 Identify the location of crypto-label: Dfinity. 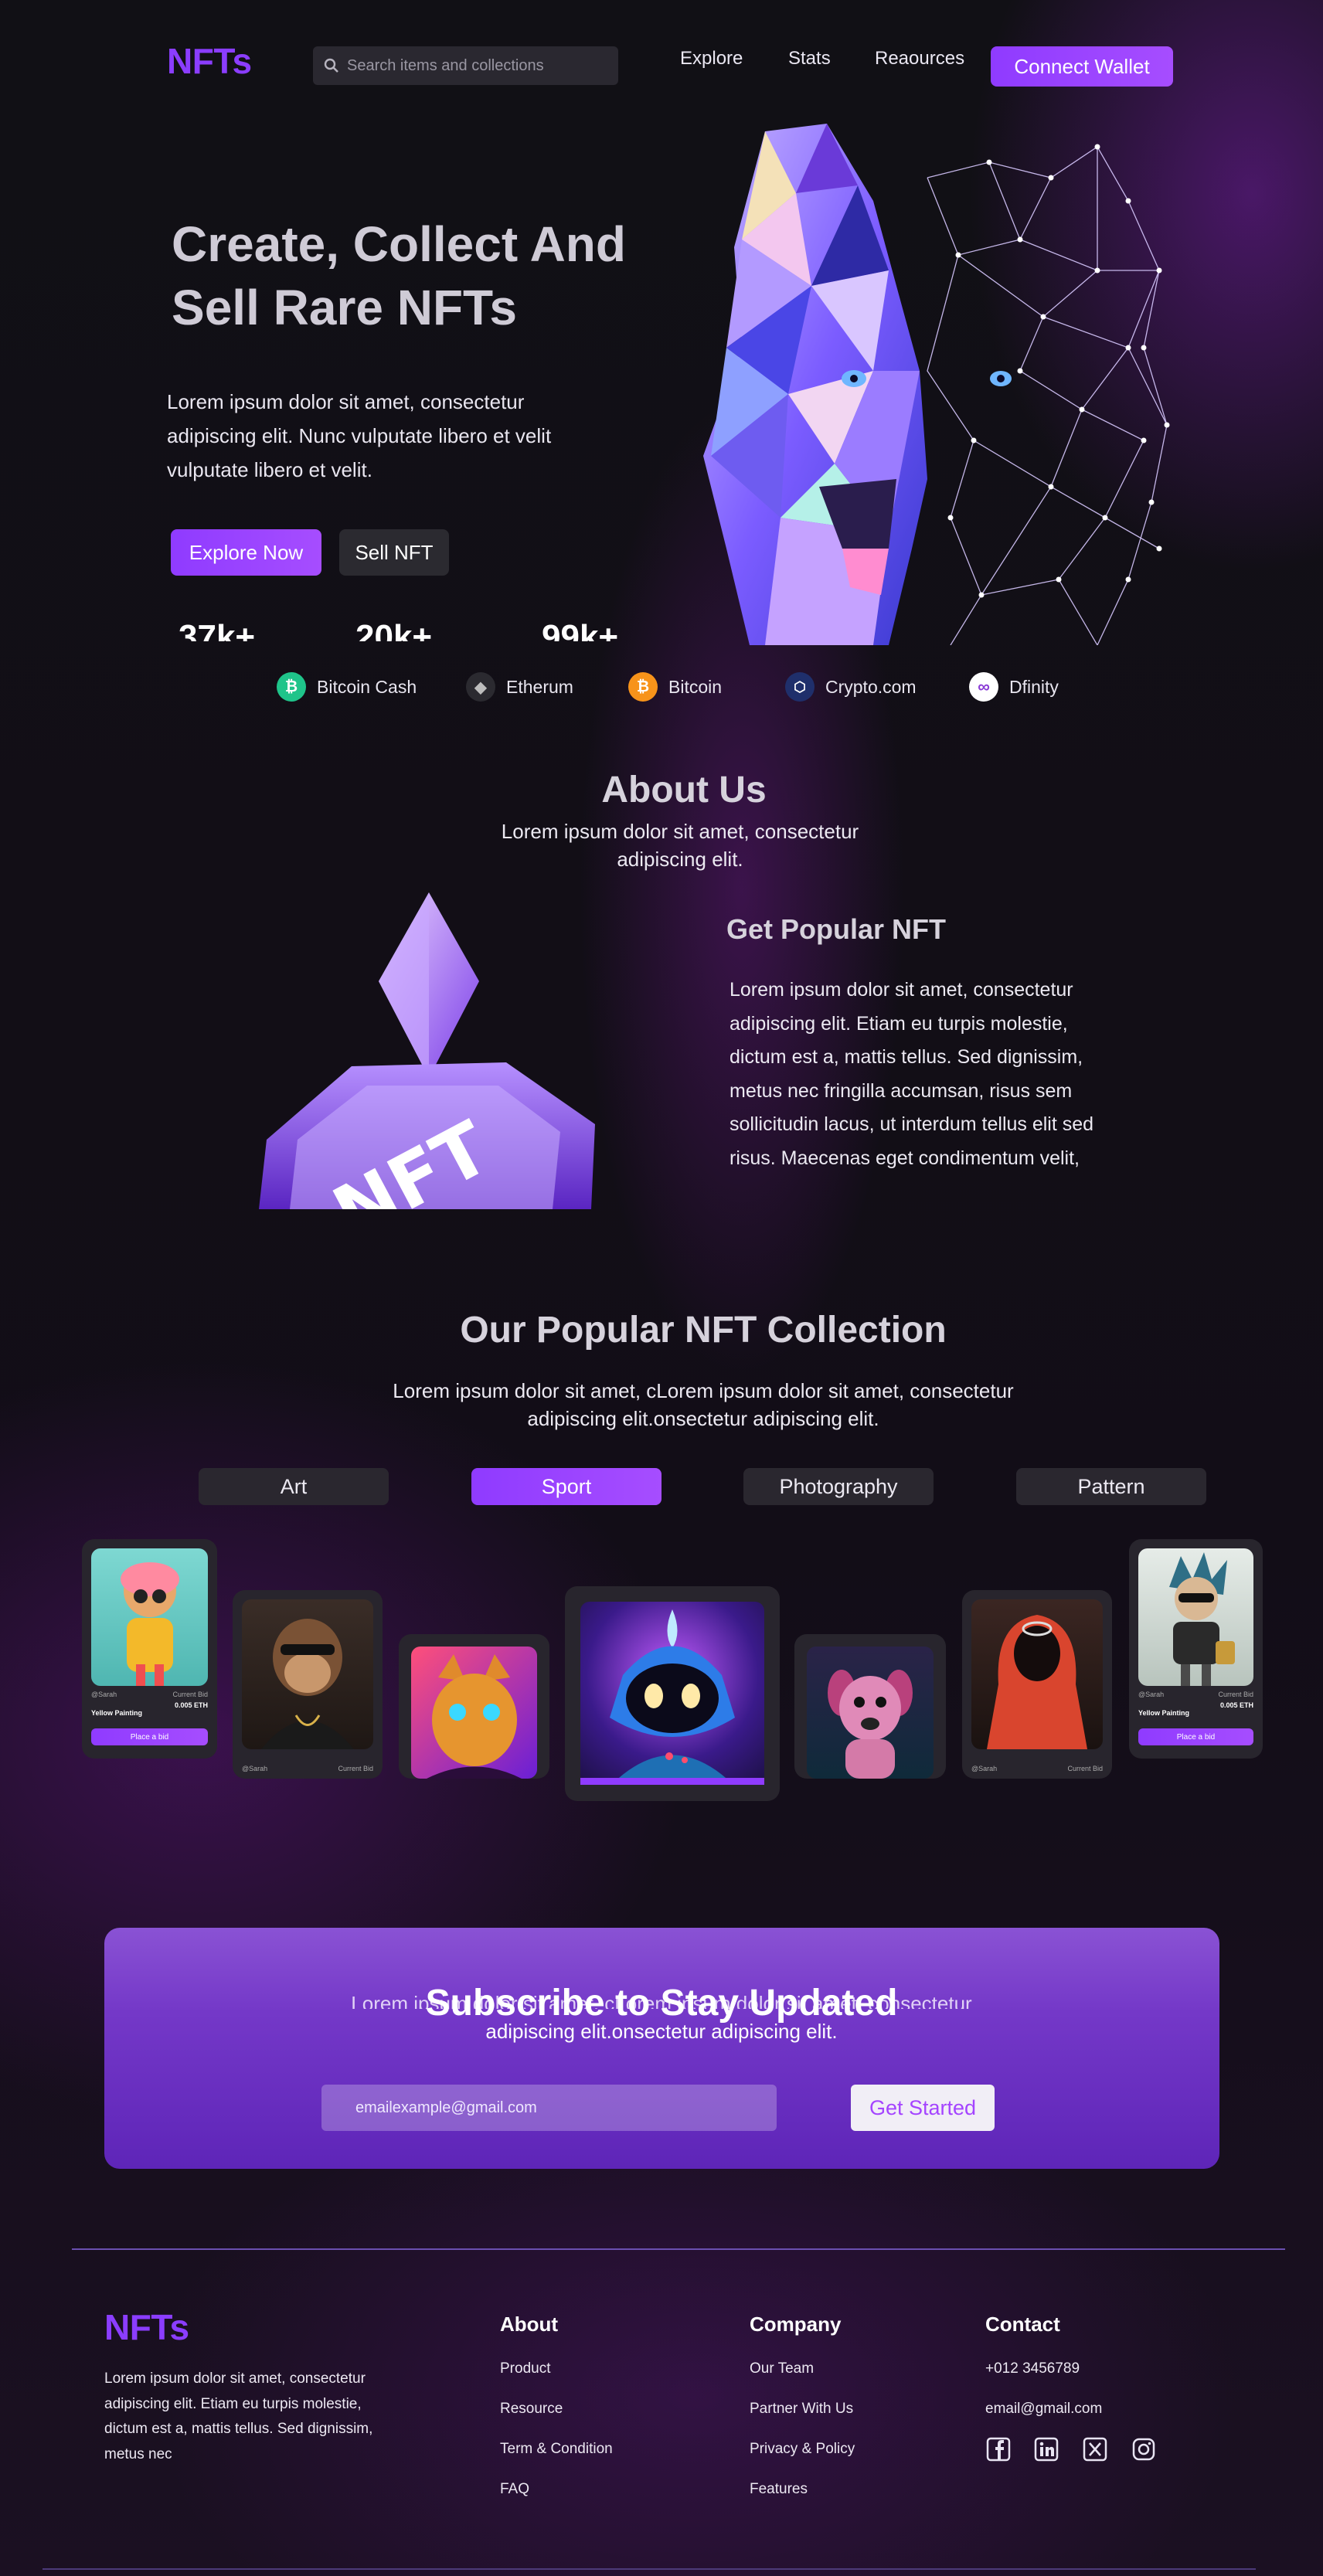
(1034, 686).